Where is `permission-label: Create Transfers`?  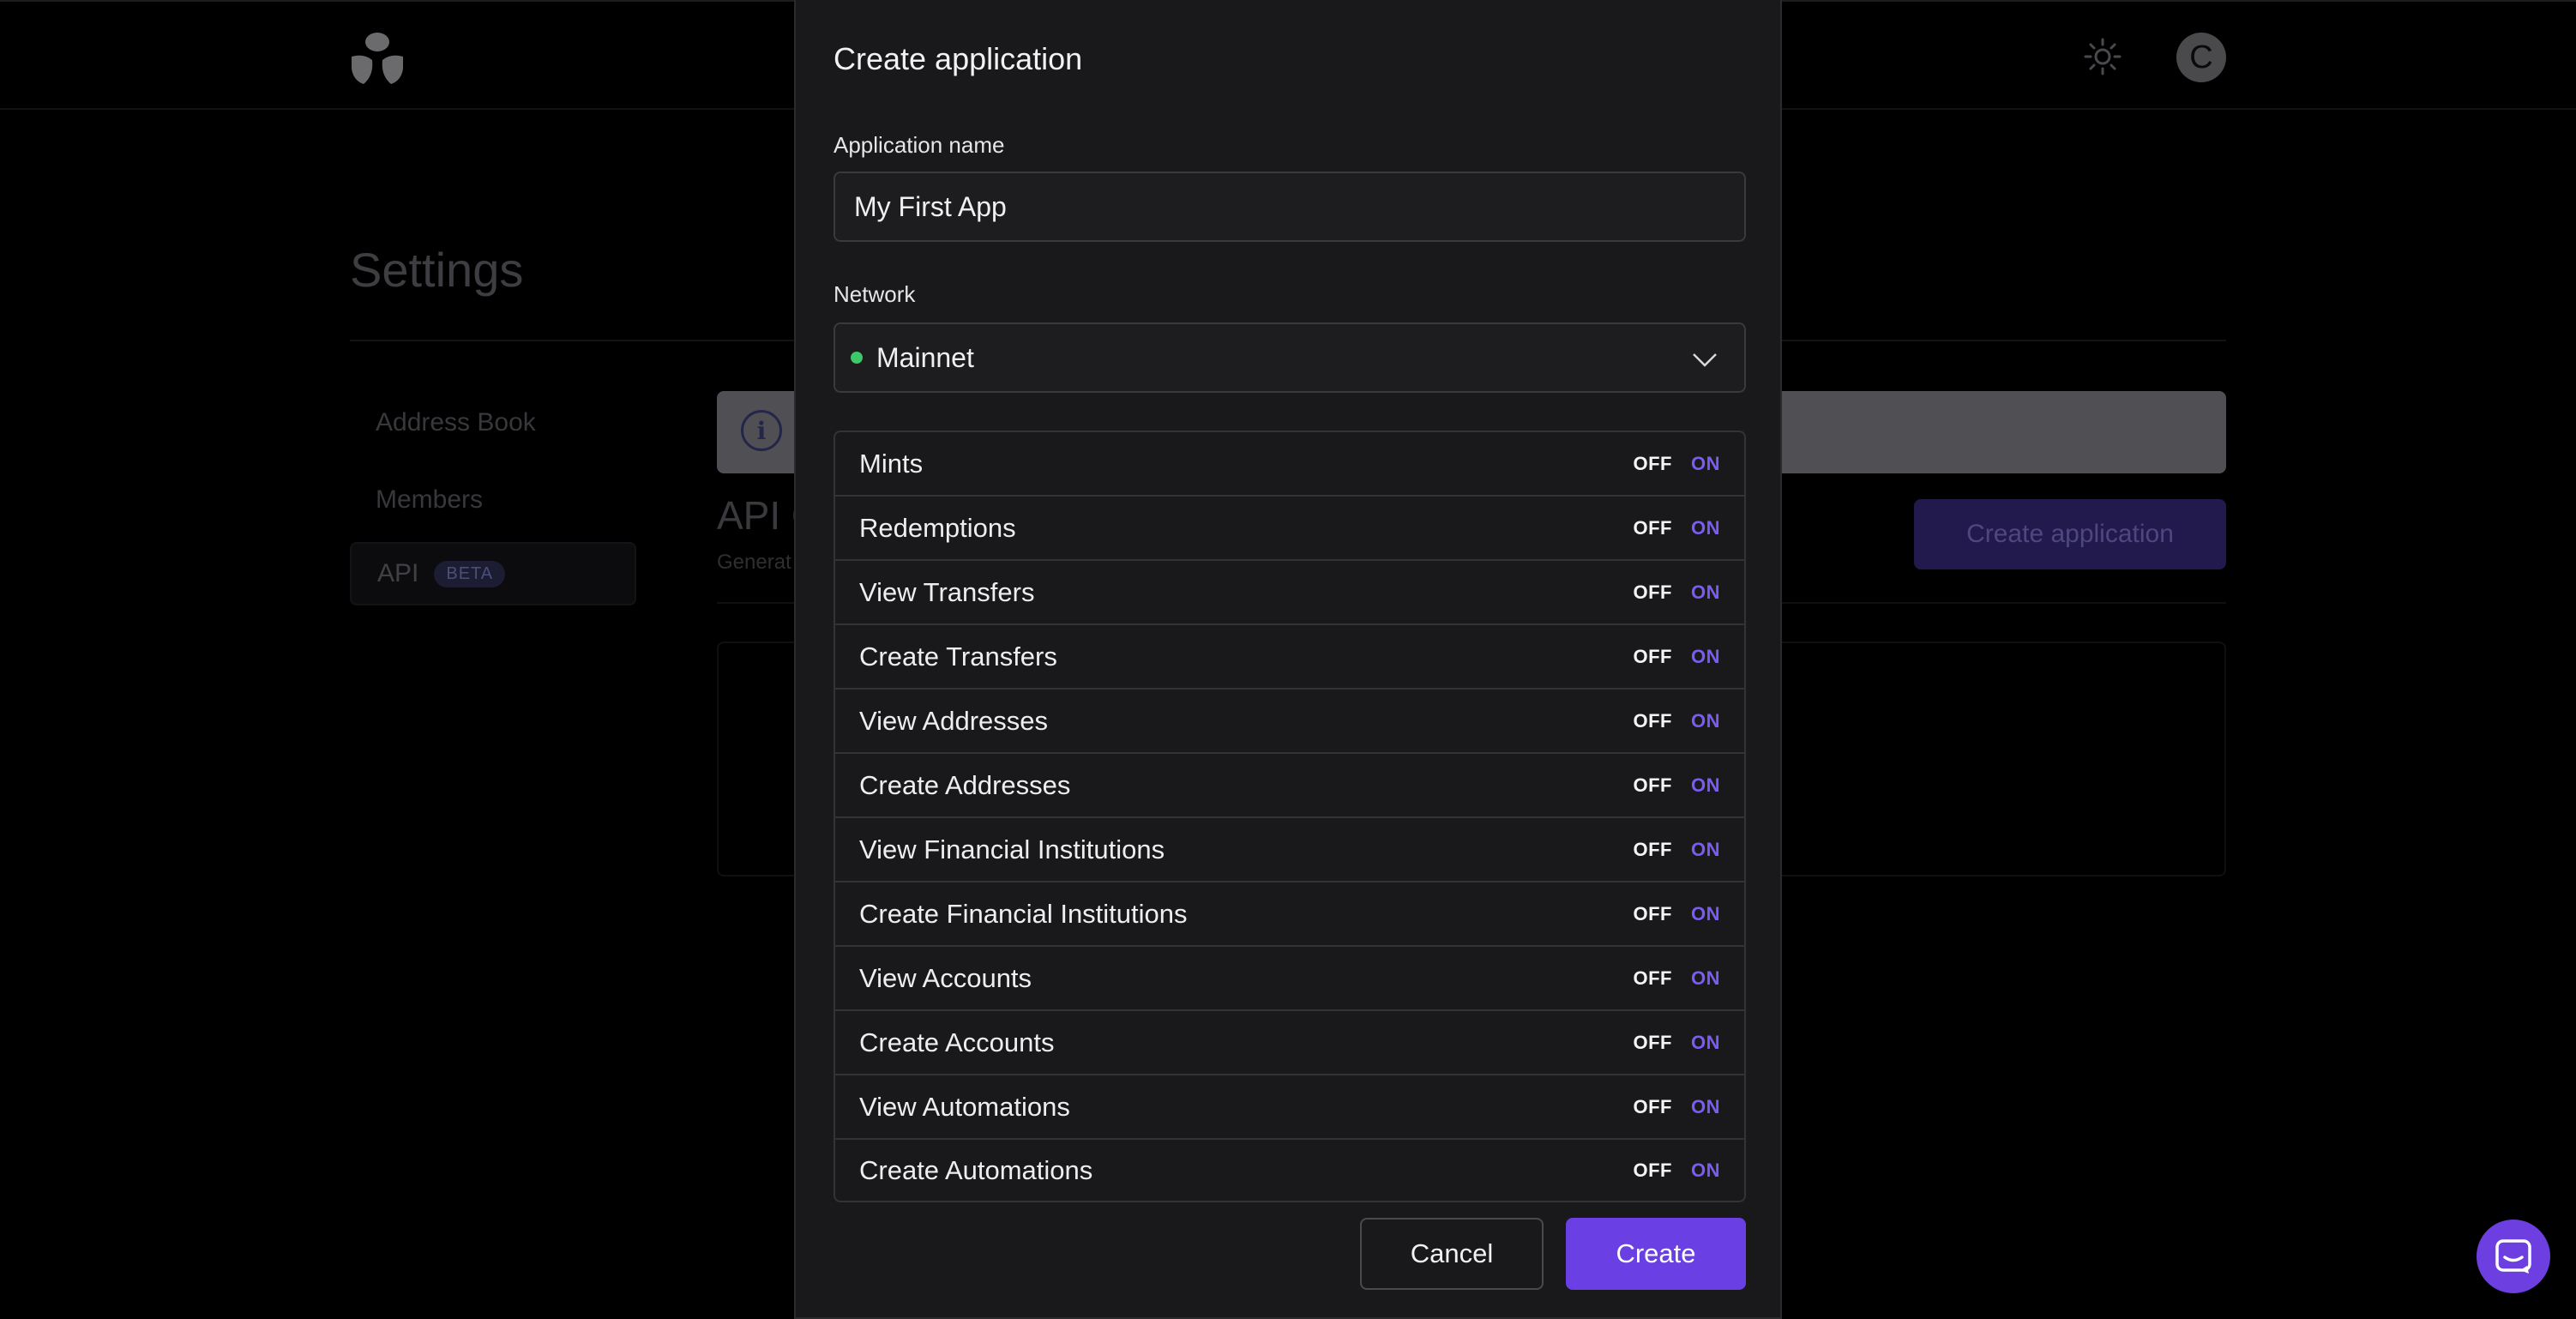
permission-label: Create Transfers is located at coordinates (958, 656).